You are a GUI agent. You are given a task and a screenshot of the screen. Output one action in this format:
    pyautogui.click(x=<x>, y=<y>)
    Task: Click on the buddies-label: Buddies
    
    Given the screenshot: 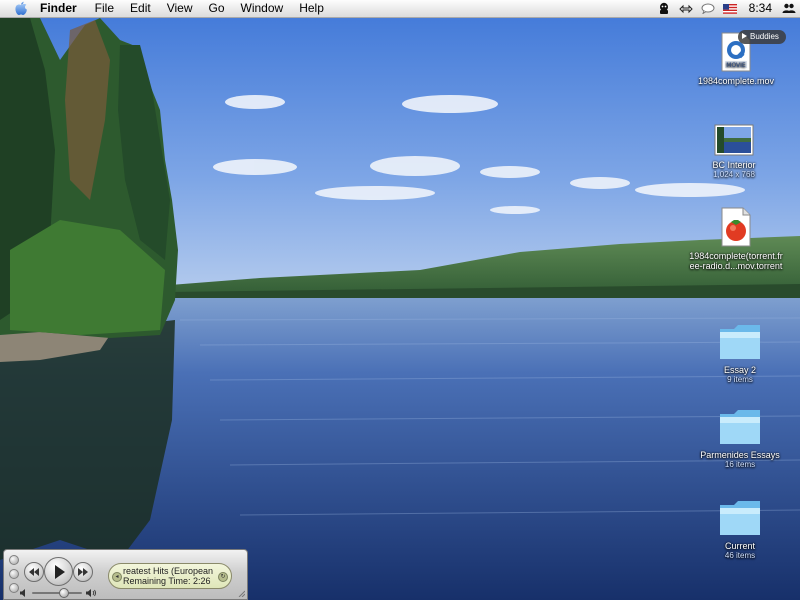 What is the action you would take?
    pyautogui.click(x=764, y=36)
    